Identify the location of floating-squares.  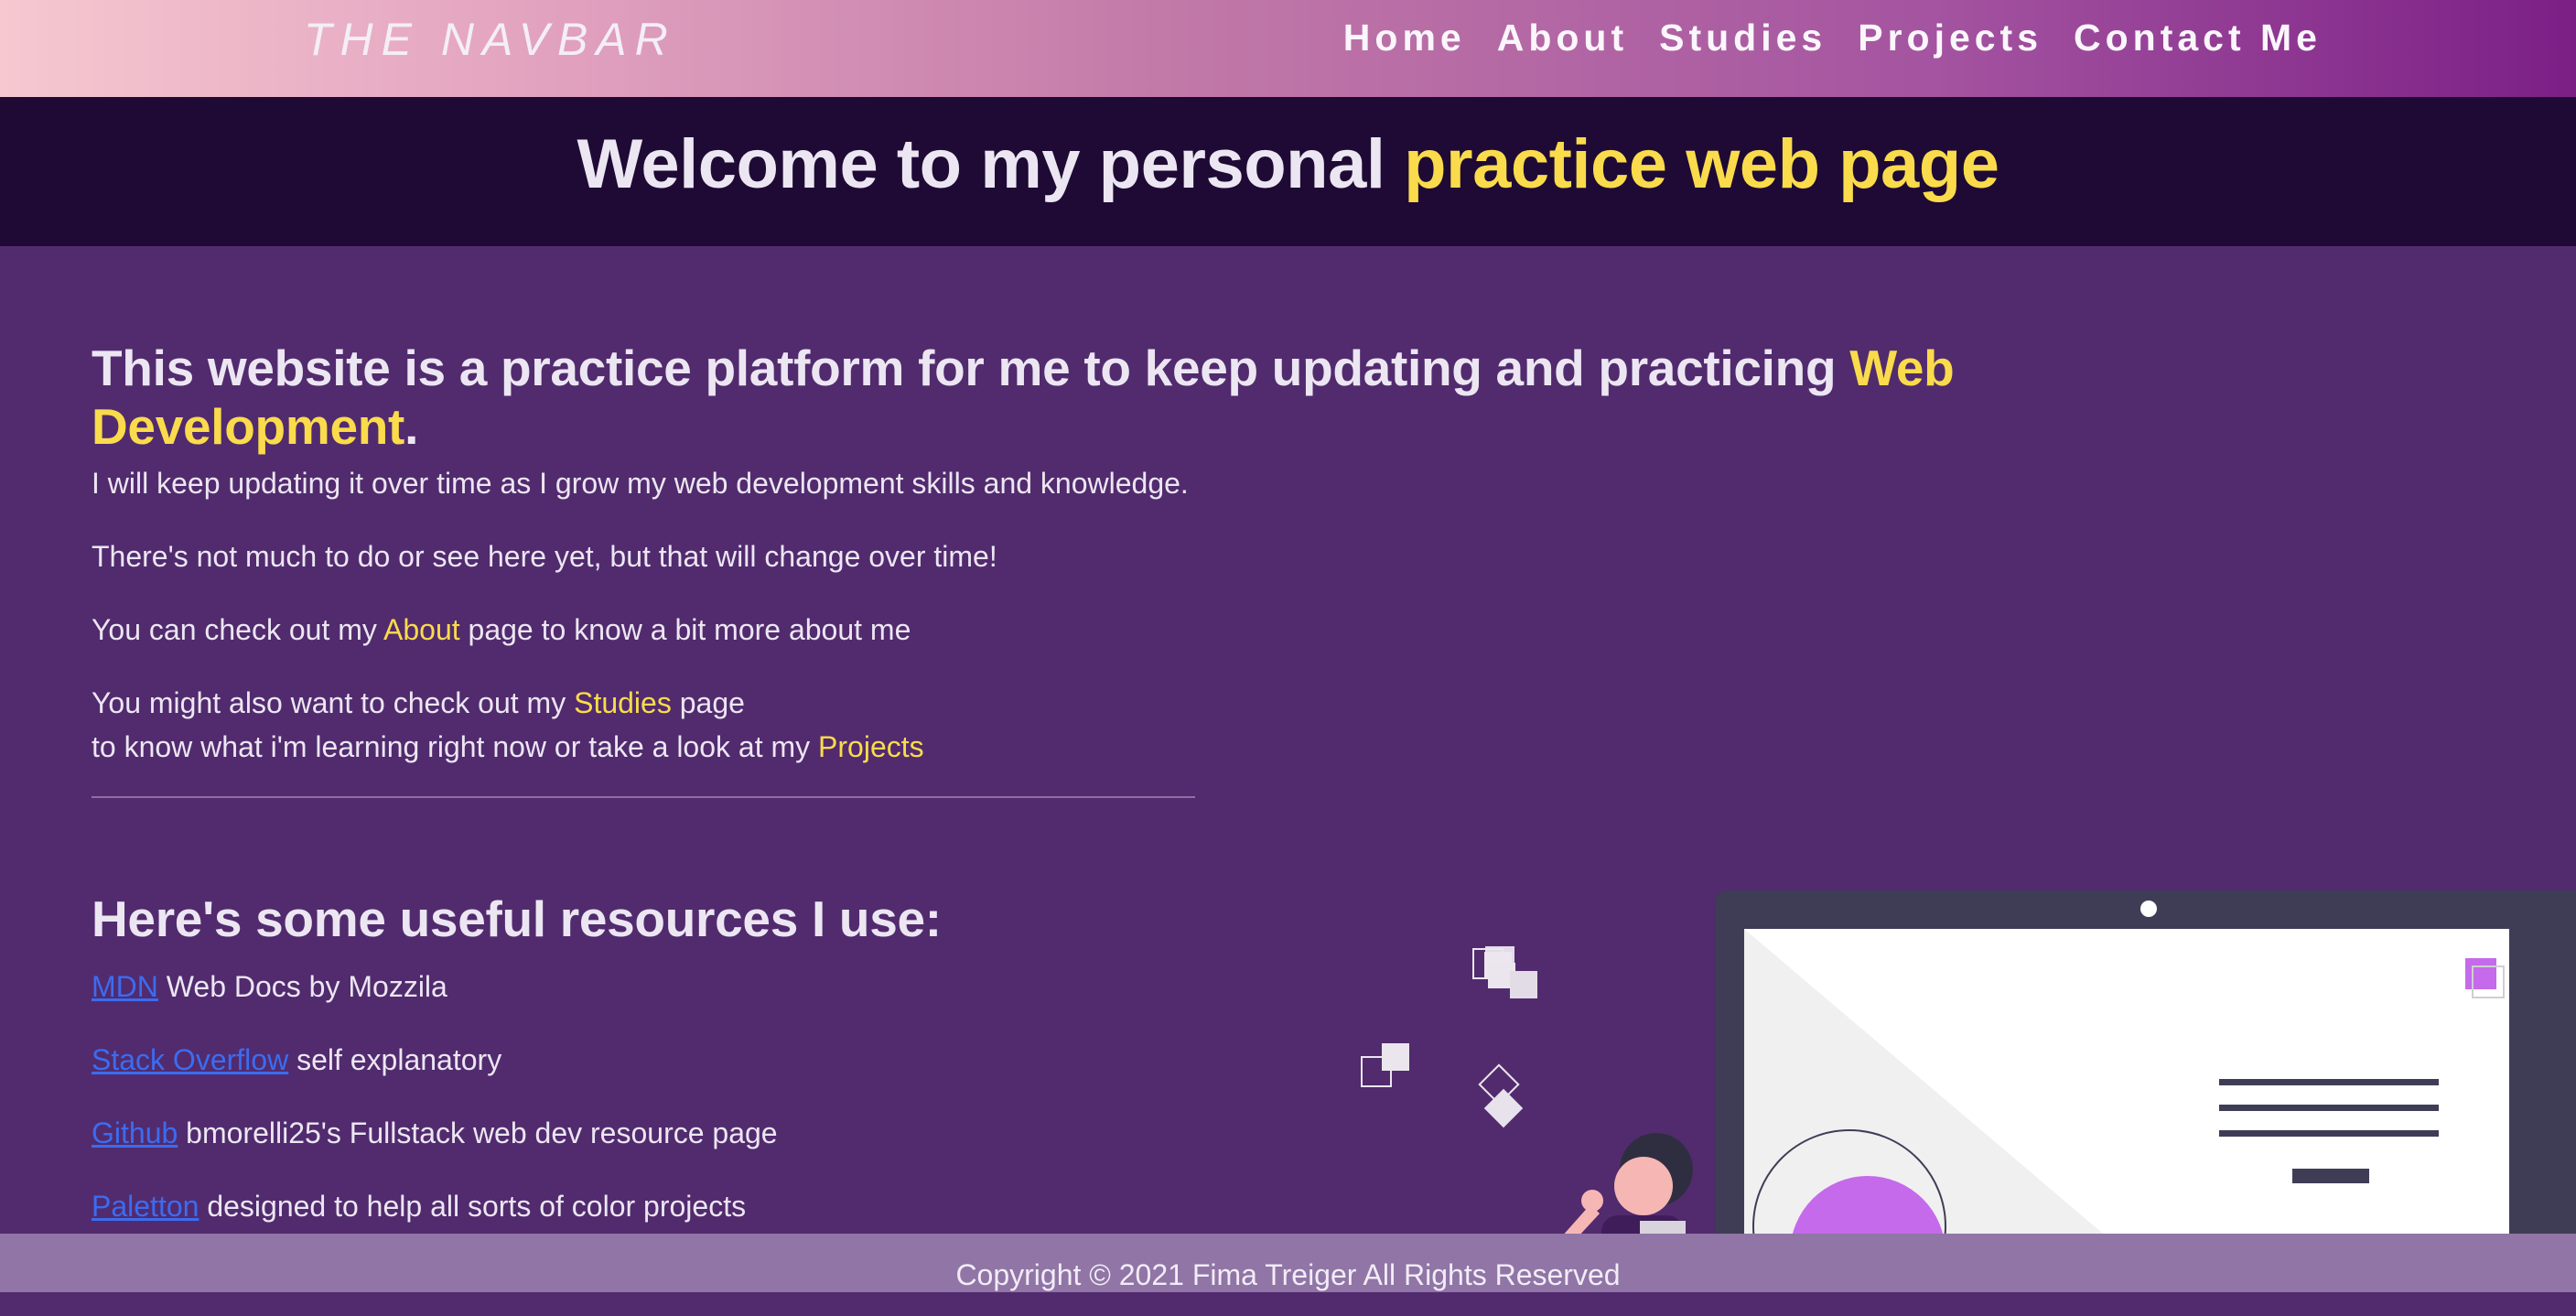
(1449, 1037).